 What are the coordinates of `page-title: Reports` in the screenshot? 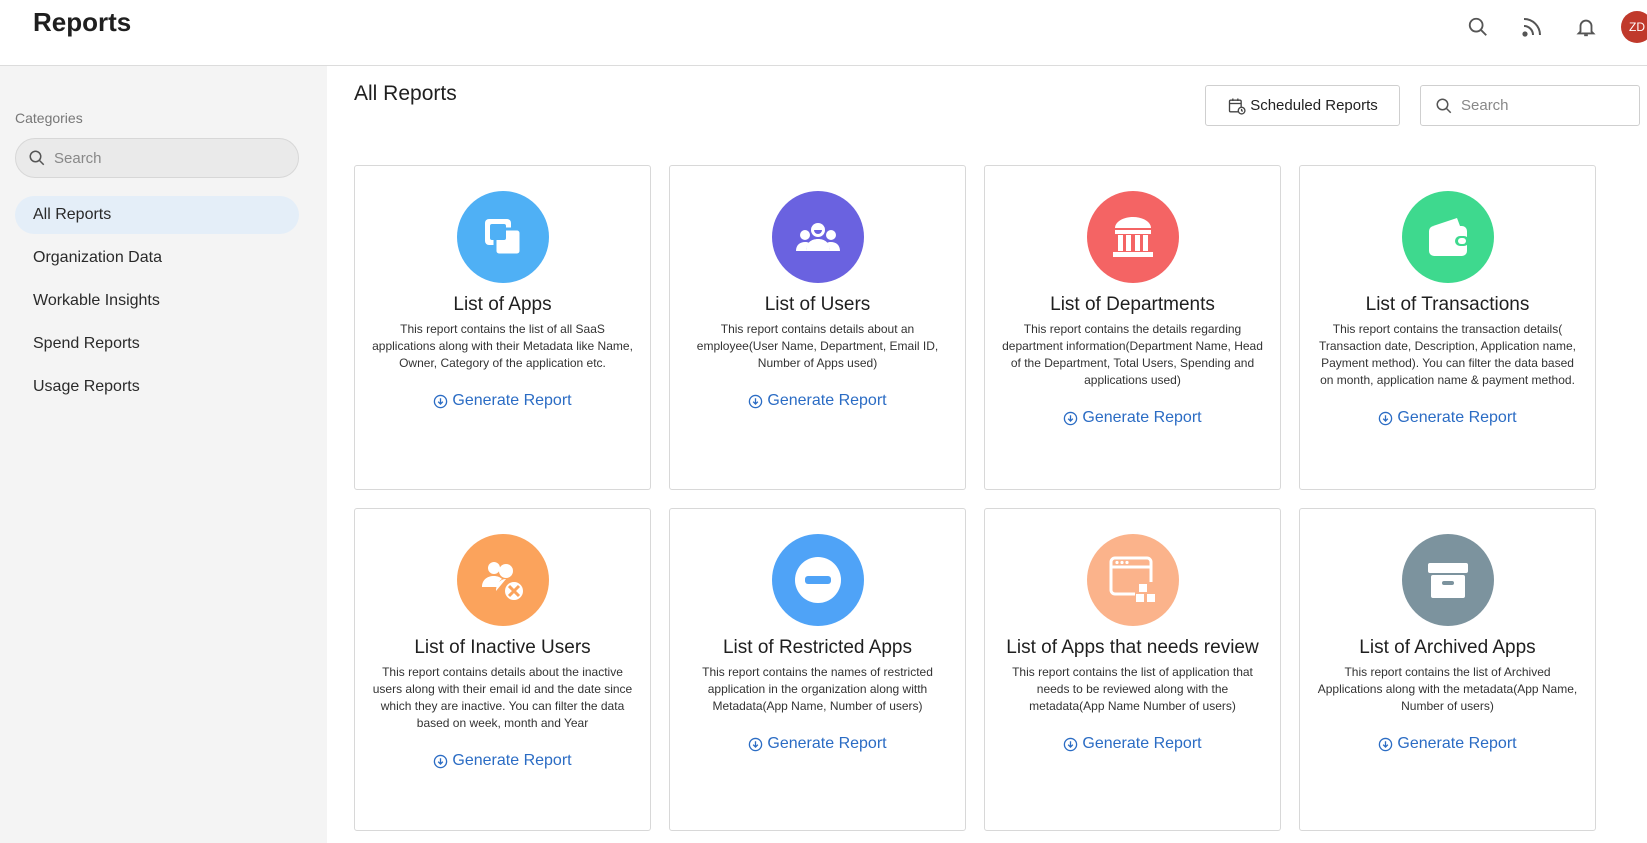 It's located at (82, 22).